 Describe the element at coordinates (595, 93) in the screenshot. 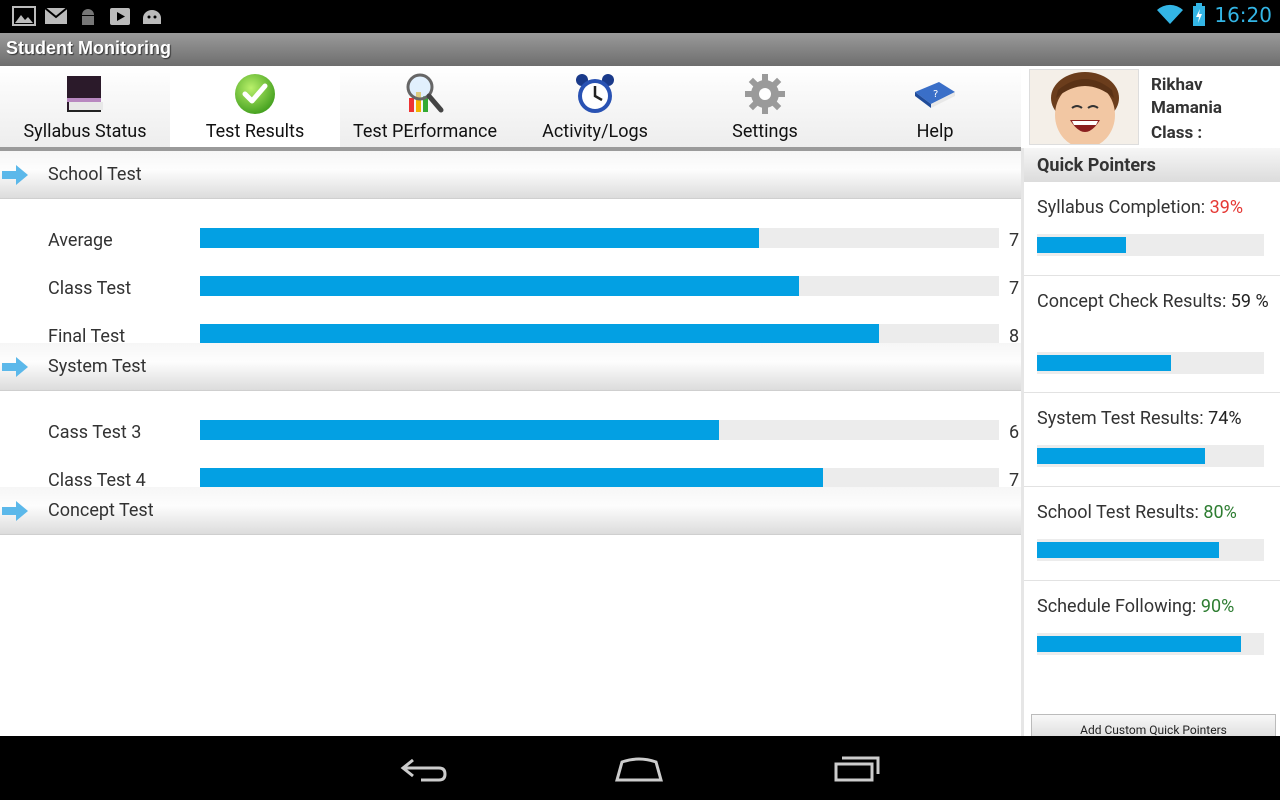

I see `alarm-clock-icon` at that location.